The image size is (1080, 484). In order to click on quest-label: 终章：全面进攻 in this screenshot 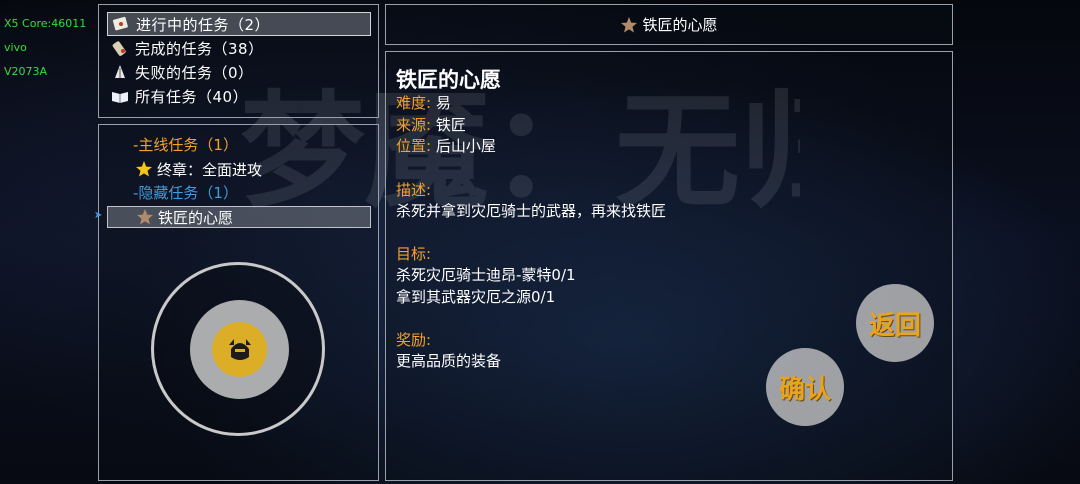, I will do `click(210, 169)`.